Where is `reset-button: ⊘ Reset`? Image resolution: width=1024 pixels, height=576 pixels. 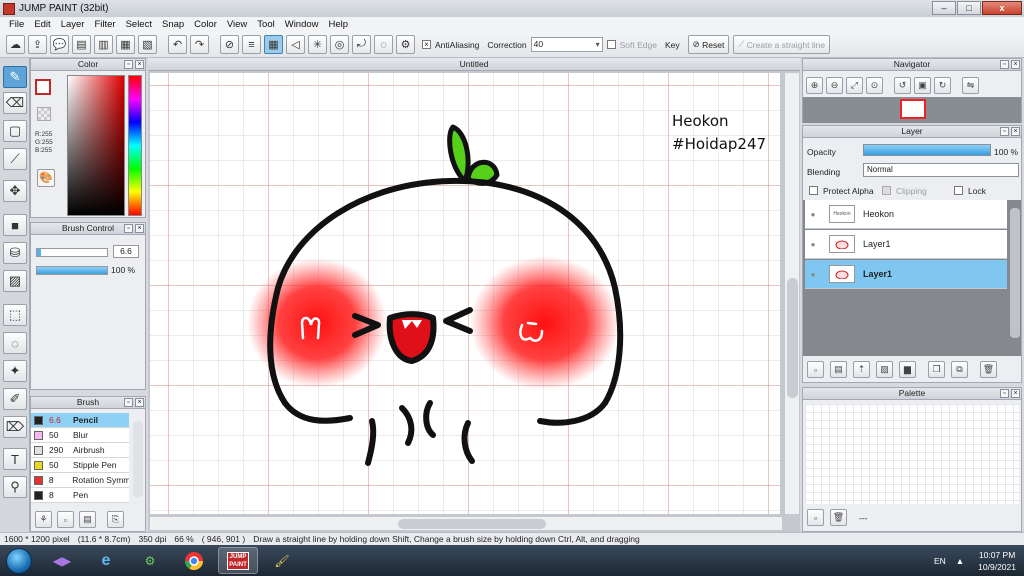 reset-button: ⊘ Reset is located at coordinates (708, 44).